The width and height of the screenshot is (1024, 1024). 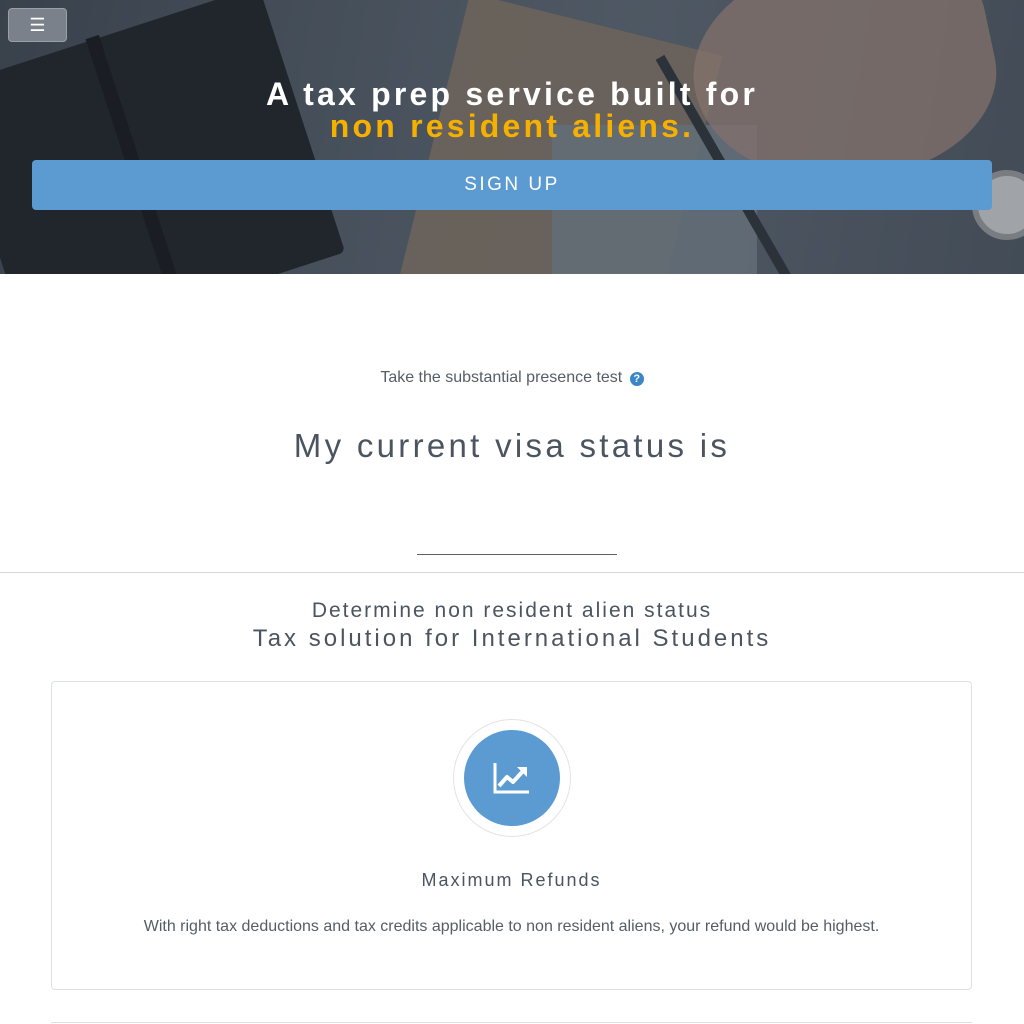 What do you see at coordinates (512, 638) in the screenshot?
I see `features-title: Tax solution for International Students` at bounding box center [512, 638].